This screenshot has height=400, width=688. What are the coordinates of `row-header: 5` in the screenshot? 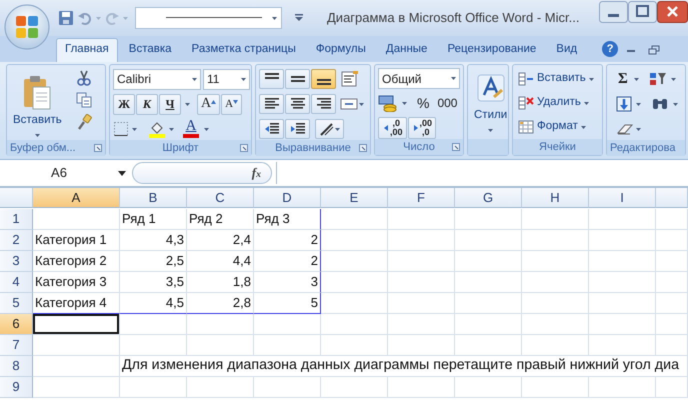 It's located at (16, 303).